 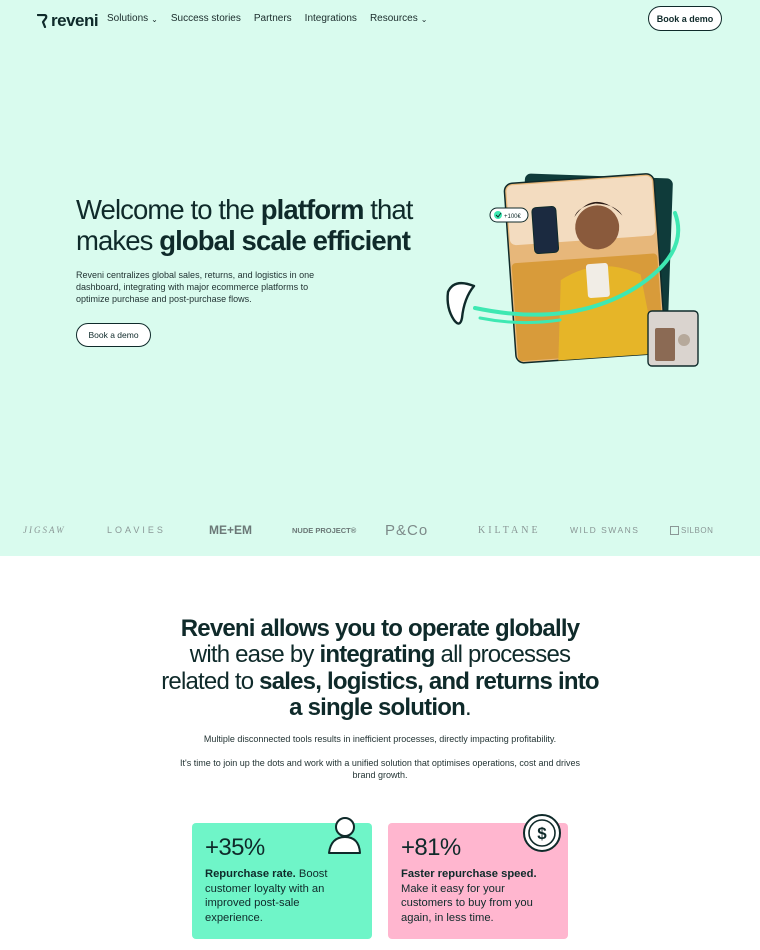 I want to click on person-icon, so click(x=344, y=835).